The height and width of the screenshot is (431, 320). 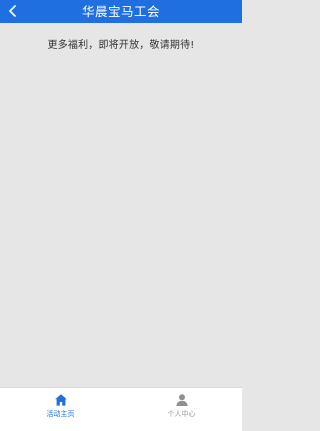 I want to click on tab-activity-home: 活动主页, so click(x=60, y=409).